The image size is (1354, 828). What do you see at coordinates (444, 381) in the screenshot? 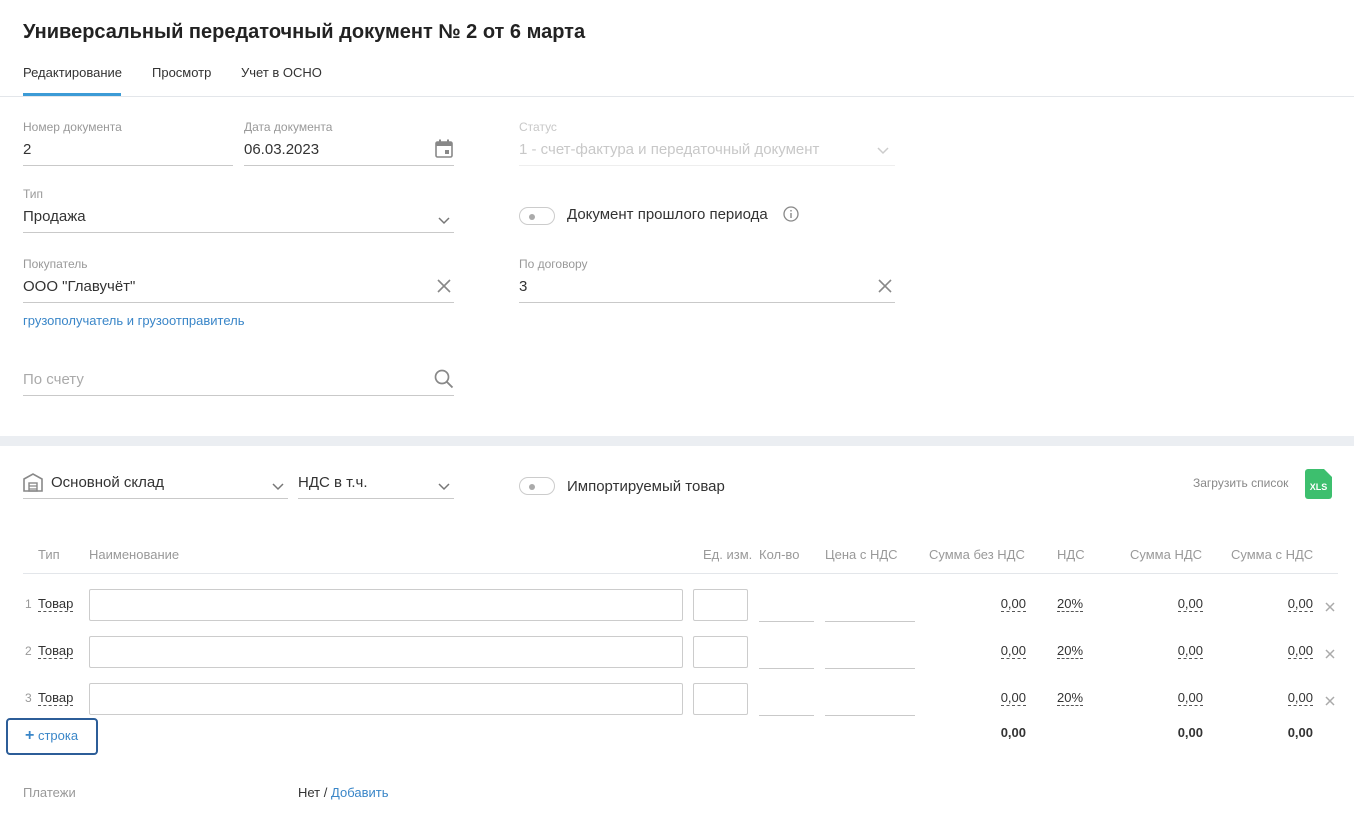
I see `search-icon` at bounding box center [444, 381].